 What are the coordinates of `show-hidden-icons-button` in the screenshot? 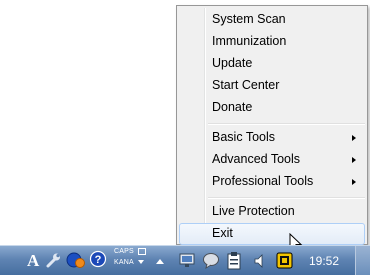 It's located at (160, 261).